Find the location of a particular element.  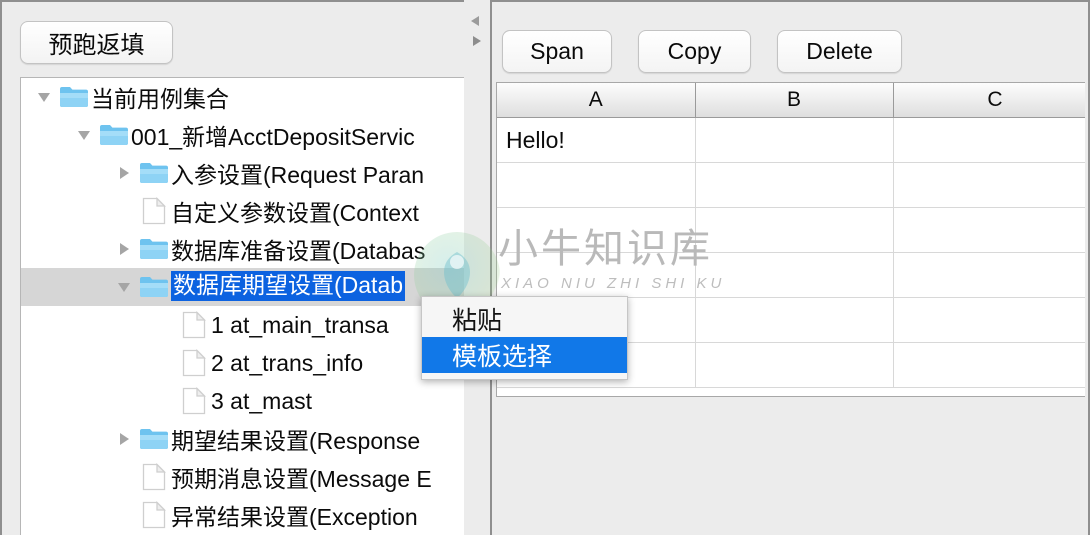

tree-item-label: 数据库准备设置(Databas is located at coordinates (298, 251).